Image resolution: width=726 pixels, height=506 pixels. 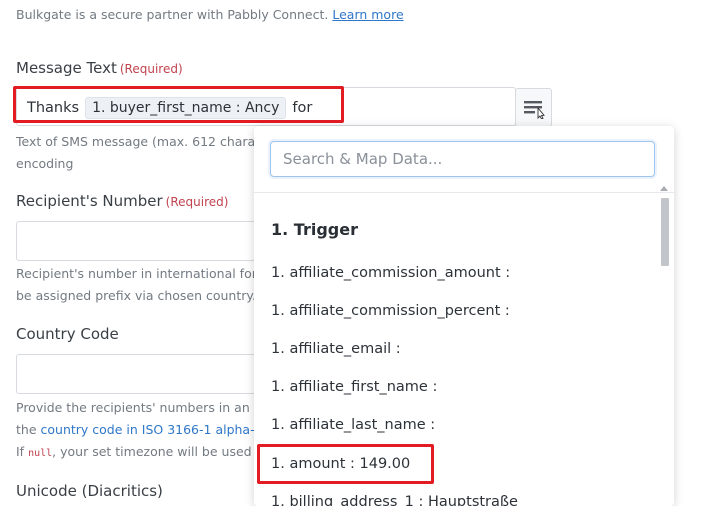 What do you see at coordinates (336, 349) in the screenshot?
I see `dropdown-item: 1. affiliate_email :` at bounding box center [336, 349].